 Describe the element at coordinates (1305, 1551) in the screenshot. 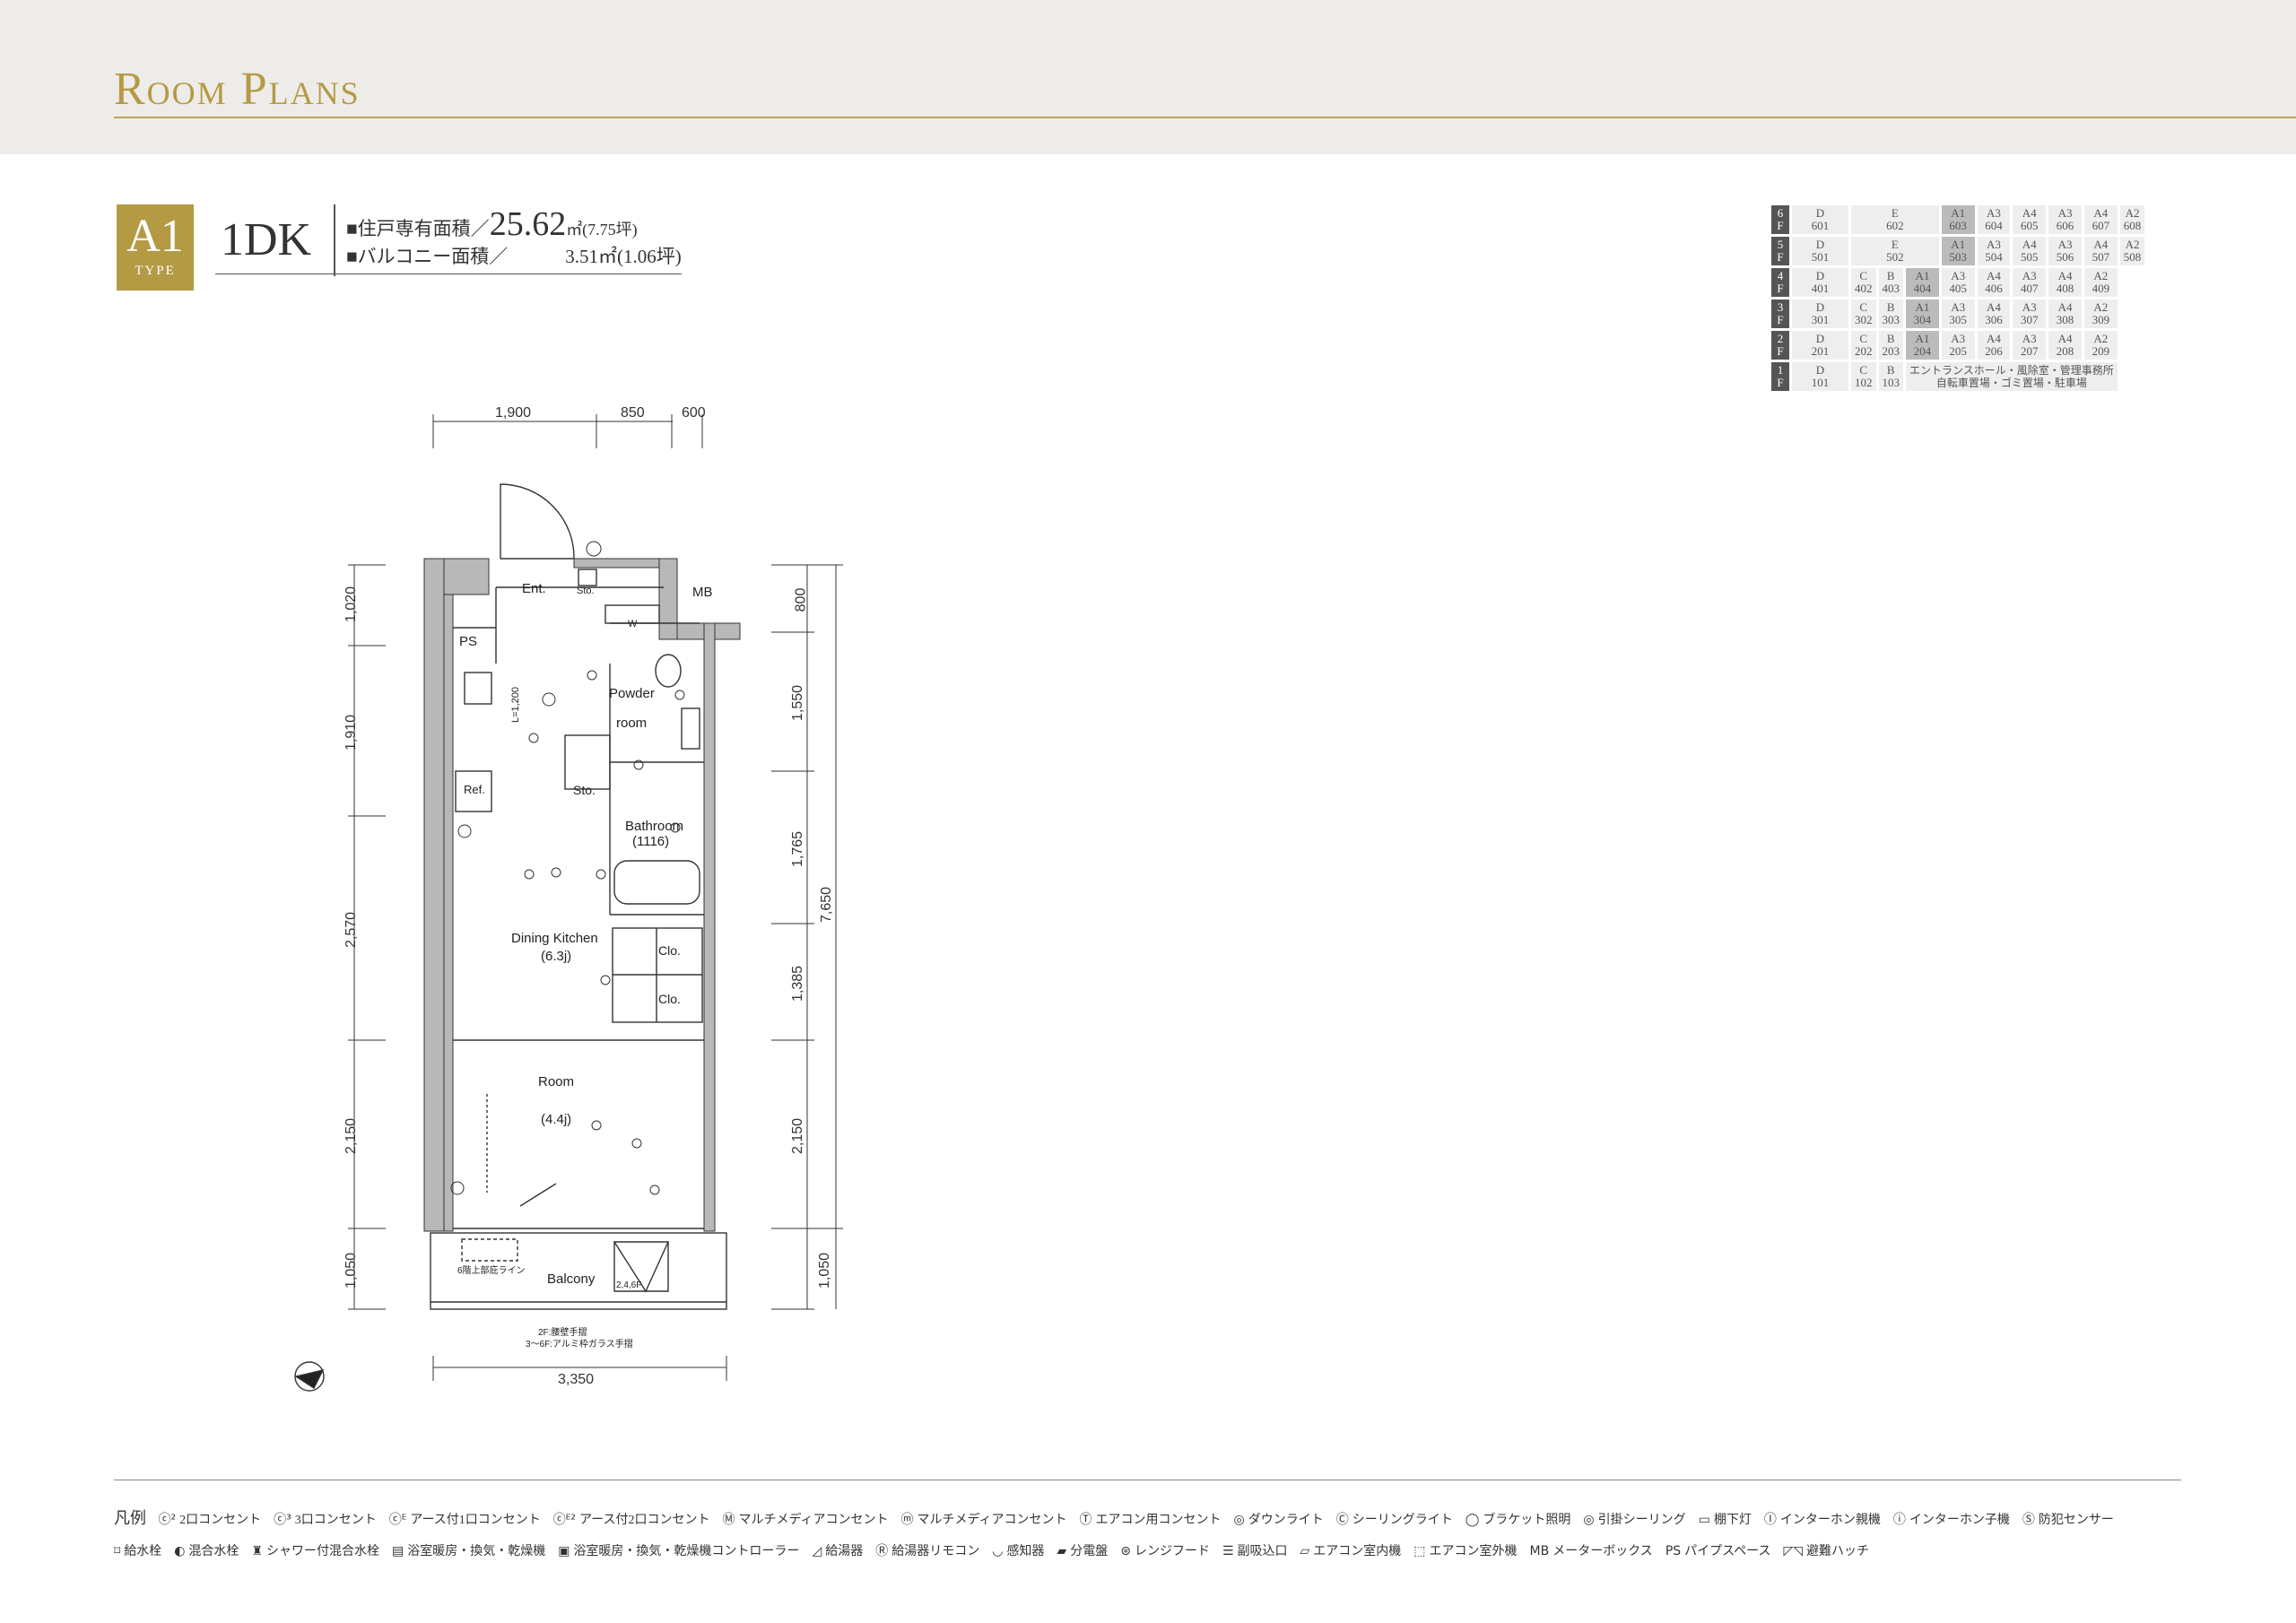

I see `legend-symbol-icon: ▱` at that location.